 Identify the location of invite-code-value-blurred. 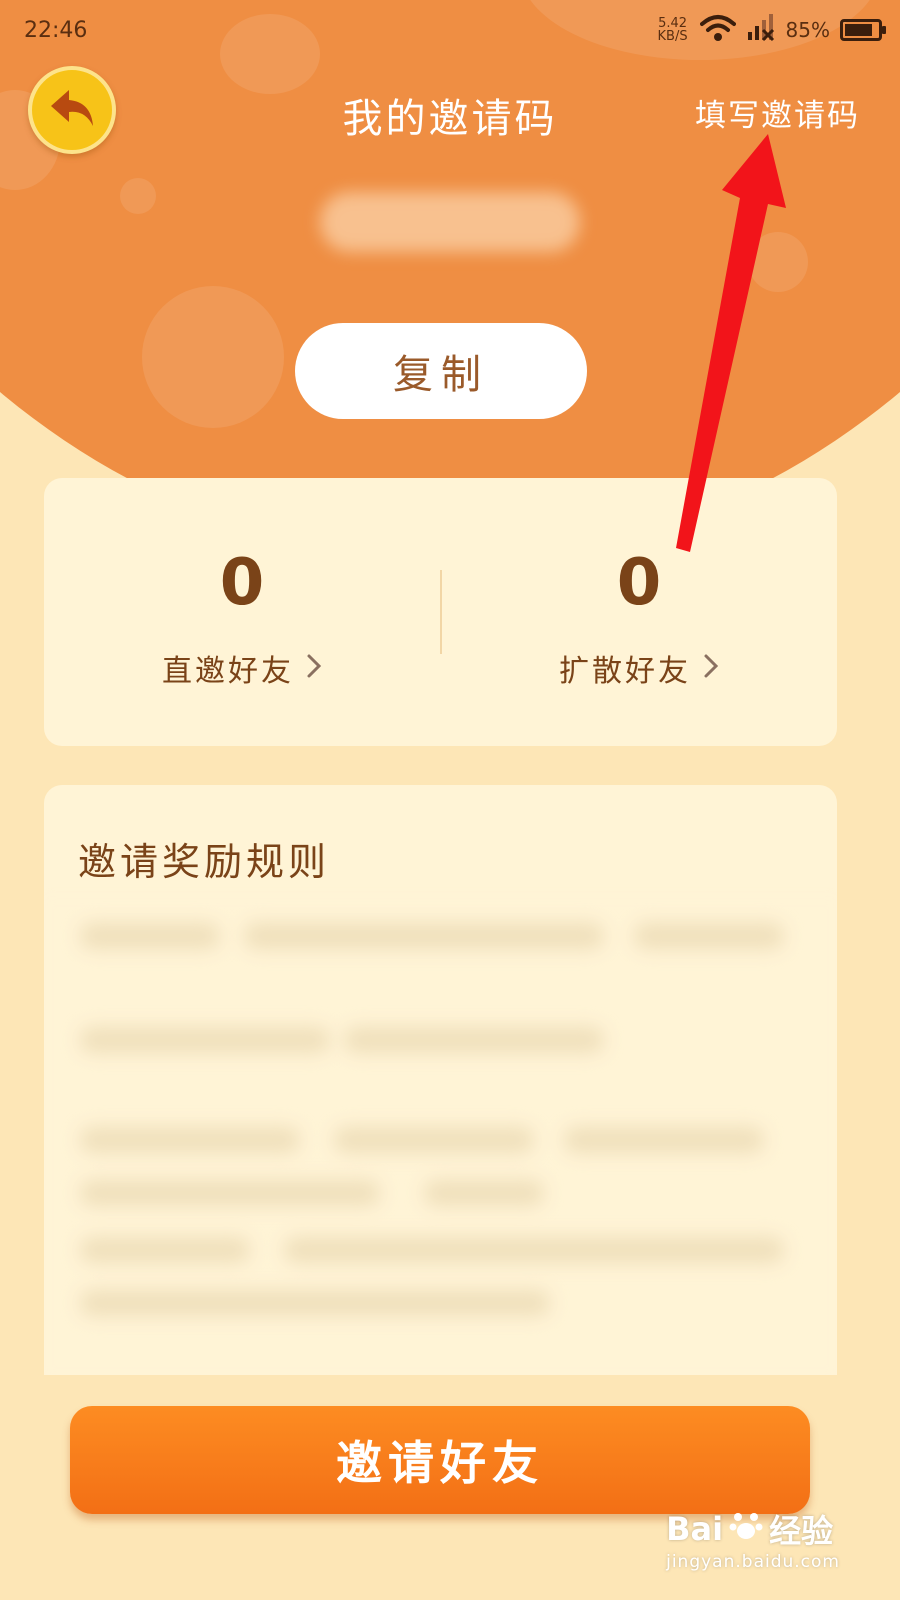
(450, 222).